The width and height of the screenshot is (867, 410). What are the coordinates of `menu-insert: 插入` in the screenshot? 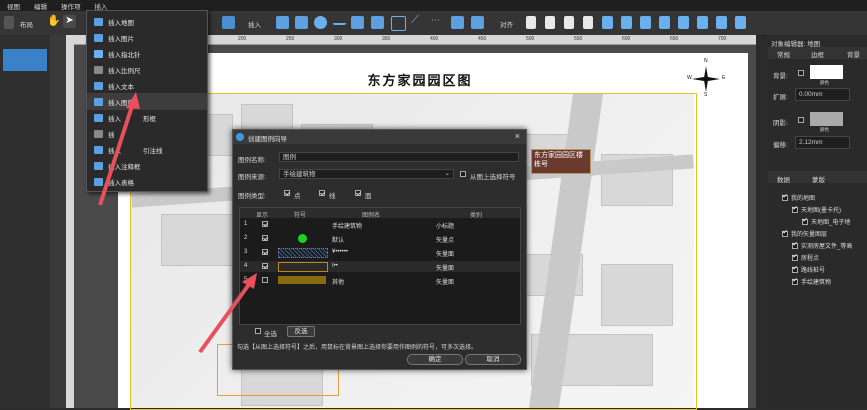 It's located at (101, 6).